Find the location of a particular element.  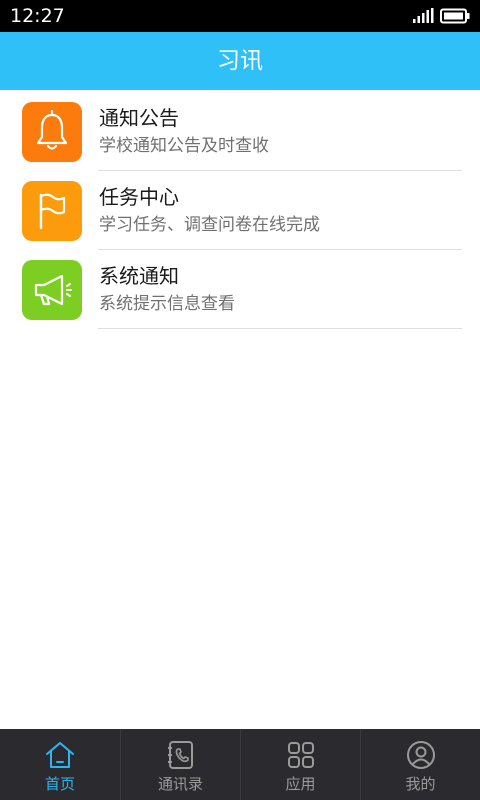

tab-label: 我的 is located at coordinates (420, 784).